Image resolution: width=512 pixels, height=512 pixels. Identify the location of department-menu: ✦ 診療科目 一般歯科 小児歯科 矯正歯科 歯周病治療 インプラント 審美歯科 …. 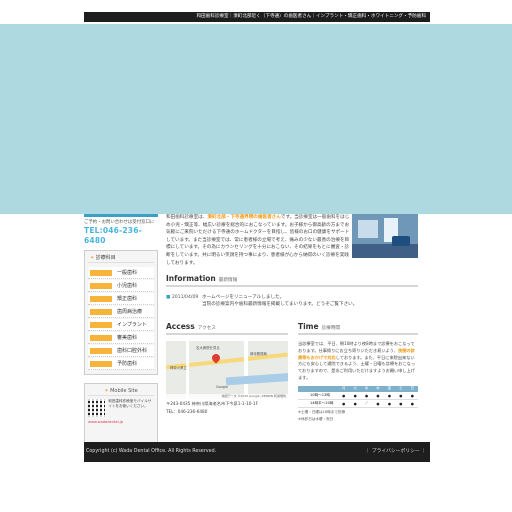
(121, 312).